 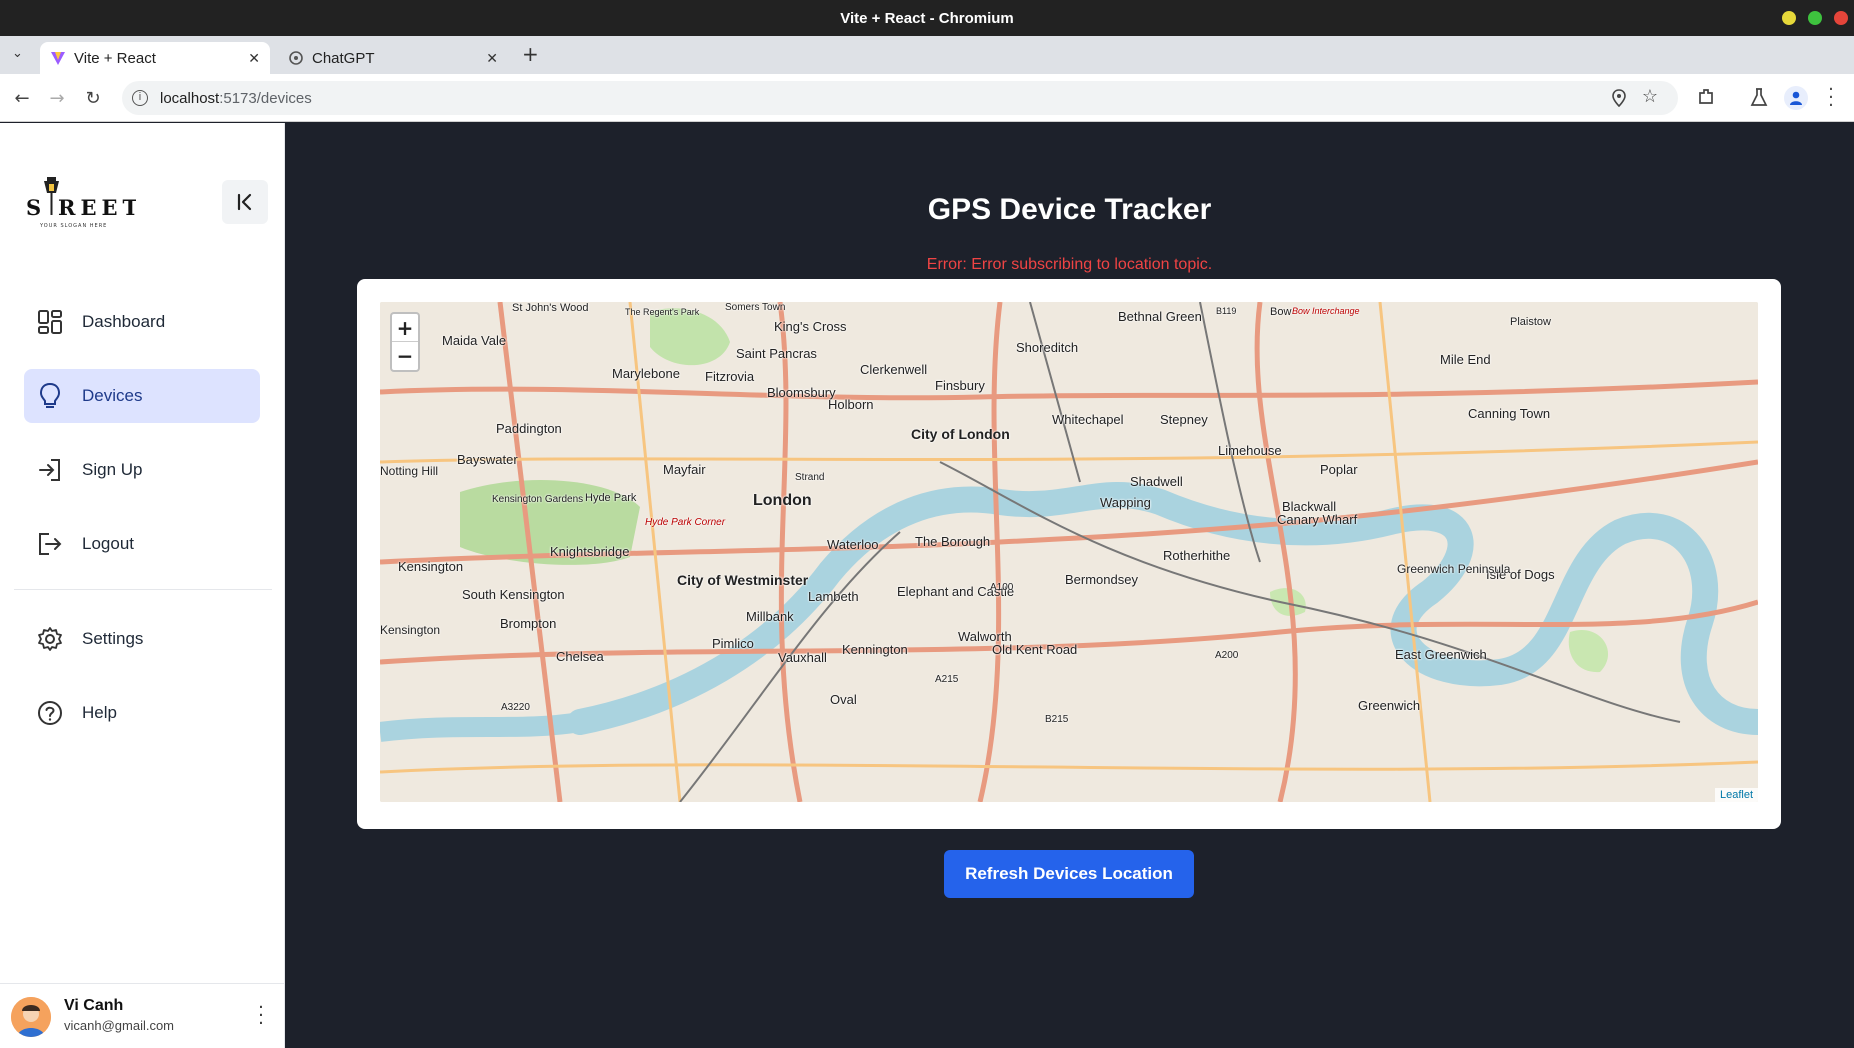 I want to click on help-icon, so click(x=50, y=713).